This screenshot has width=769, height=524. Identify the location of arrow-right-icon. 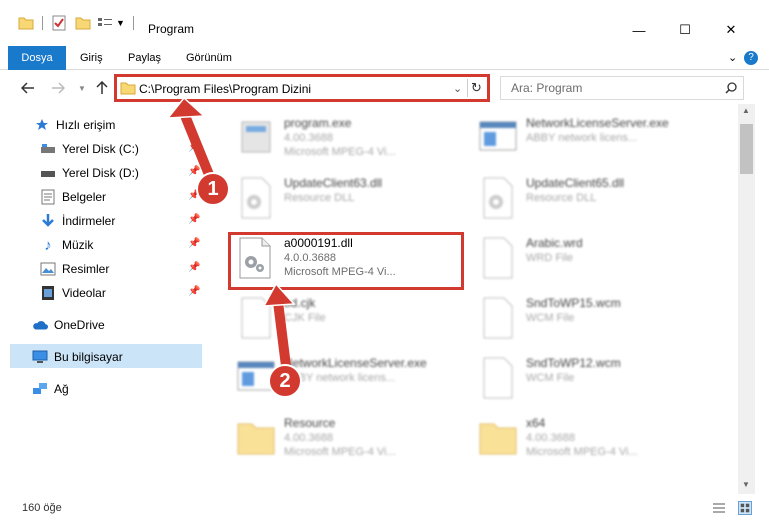
(58, 88).